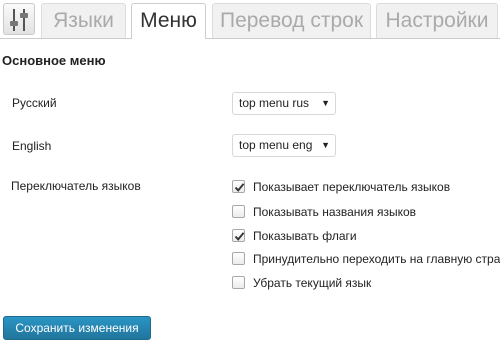  What do you see at coordinates (34, 103) in the screenshot?
I see `menu-label-russian: Русский` at bounding box center [34, 103].